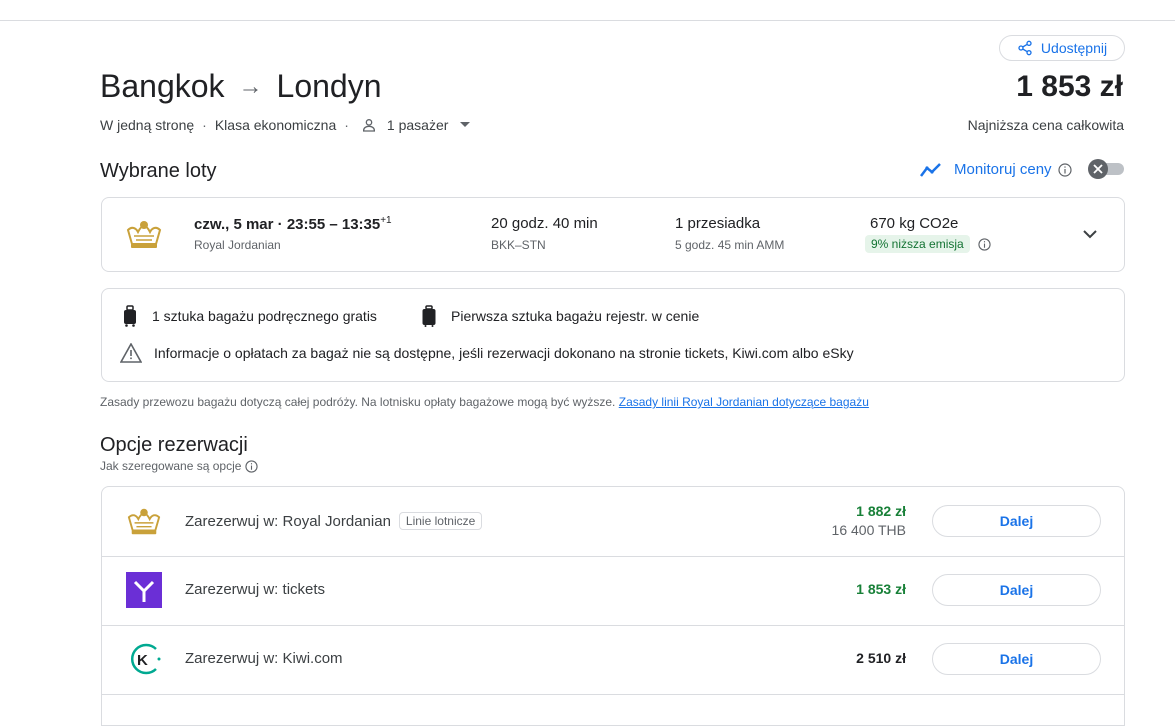 The image size is (1175, 726). What do you see at coordinates (288, 521) in the screenshot?
I see `booking-option-label: Zarezerwuj w: Royal Jordanian` at bounding box center [288, 521].